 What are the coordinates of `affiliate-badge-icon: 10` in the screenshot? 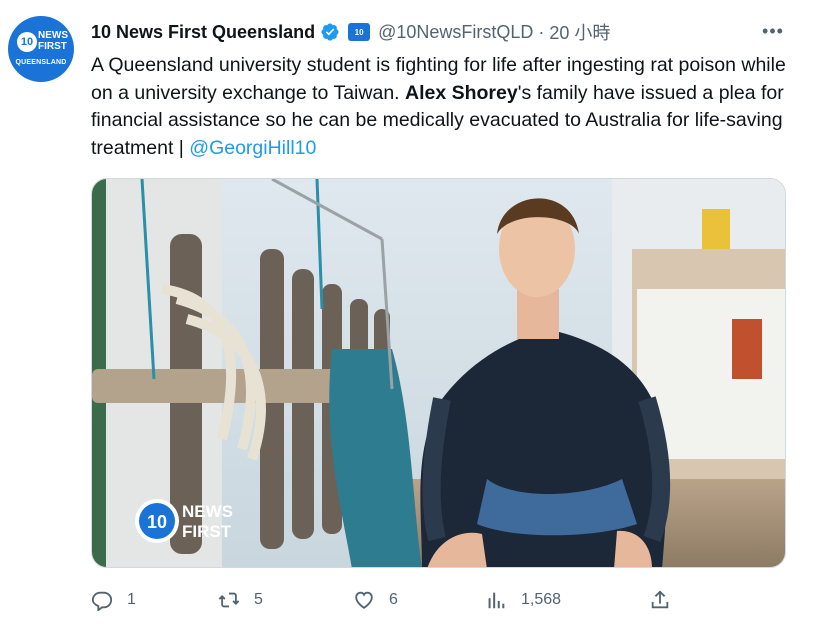 It's located at (359, 32).